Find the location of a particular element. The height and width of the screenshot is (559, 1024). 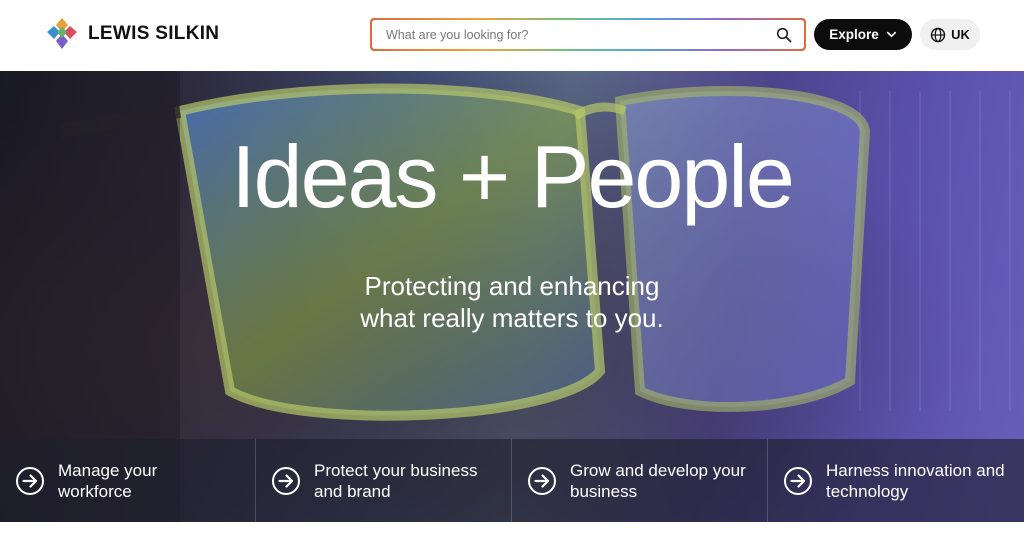

card-label: Protect your business and brand is located at coordinates (396, 480).